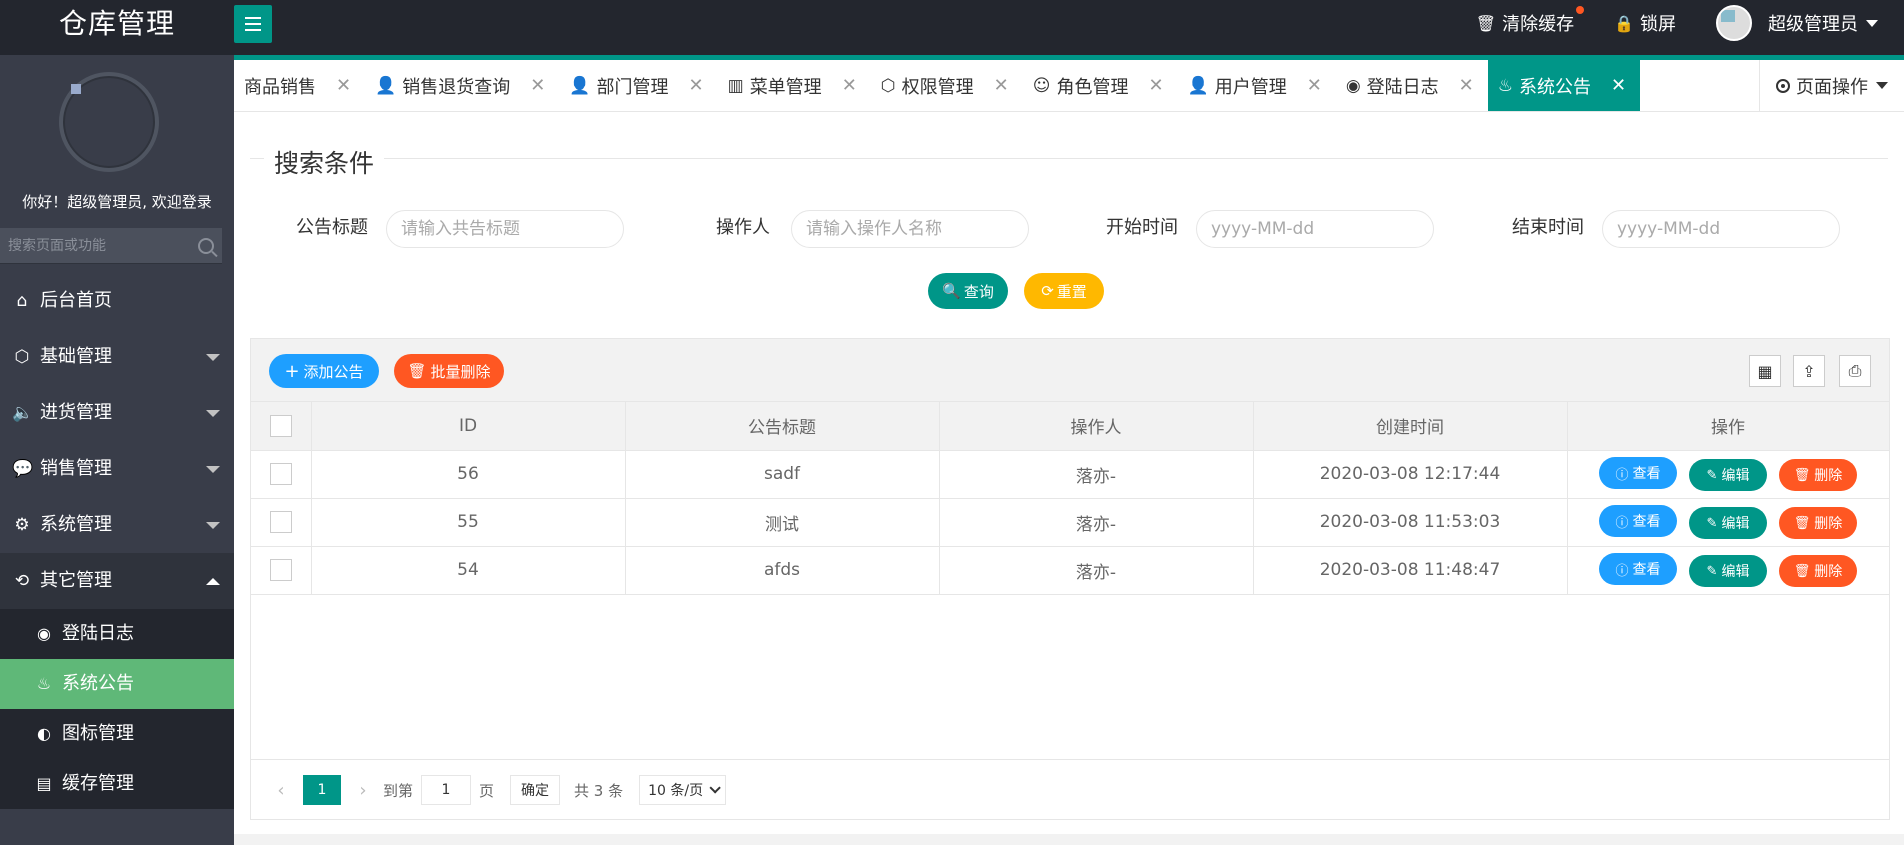  I want to click on sidebar-subitem-icons: ◐ 图标管理, so click(117, 734).